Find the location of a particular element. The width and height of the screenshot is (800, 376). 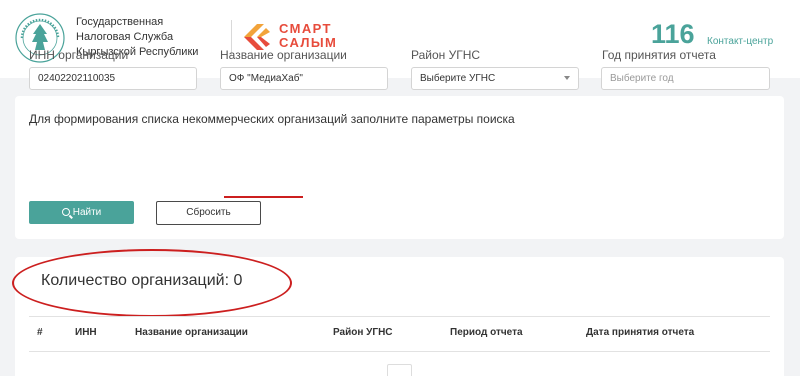

district-select-value: Выберите УГНС is located at coordinates (458, 78).